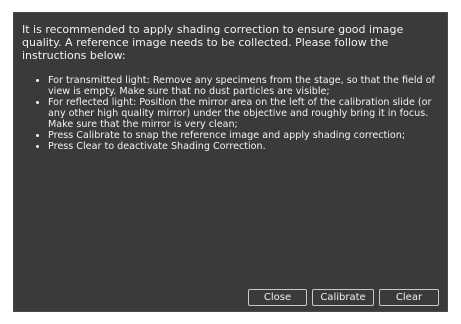 This screenshot has height=324, width=461. I want to click on button-bar: Close Calibrate Clear, so click(343, 297).